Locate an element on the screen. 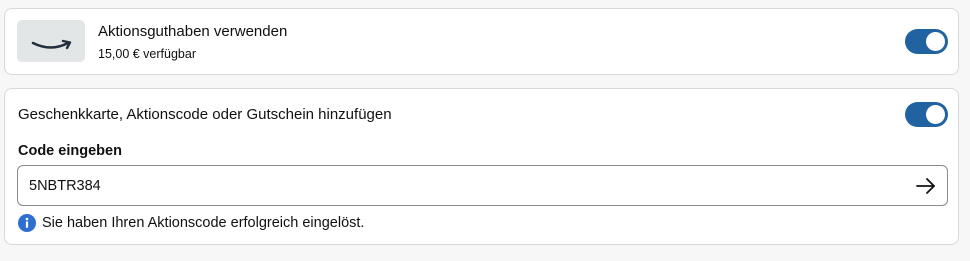  arrow-right-icon is located at coordinates (926, 186).